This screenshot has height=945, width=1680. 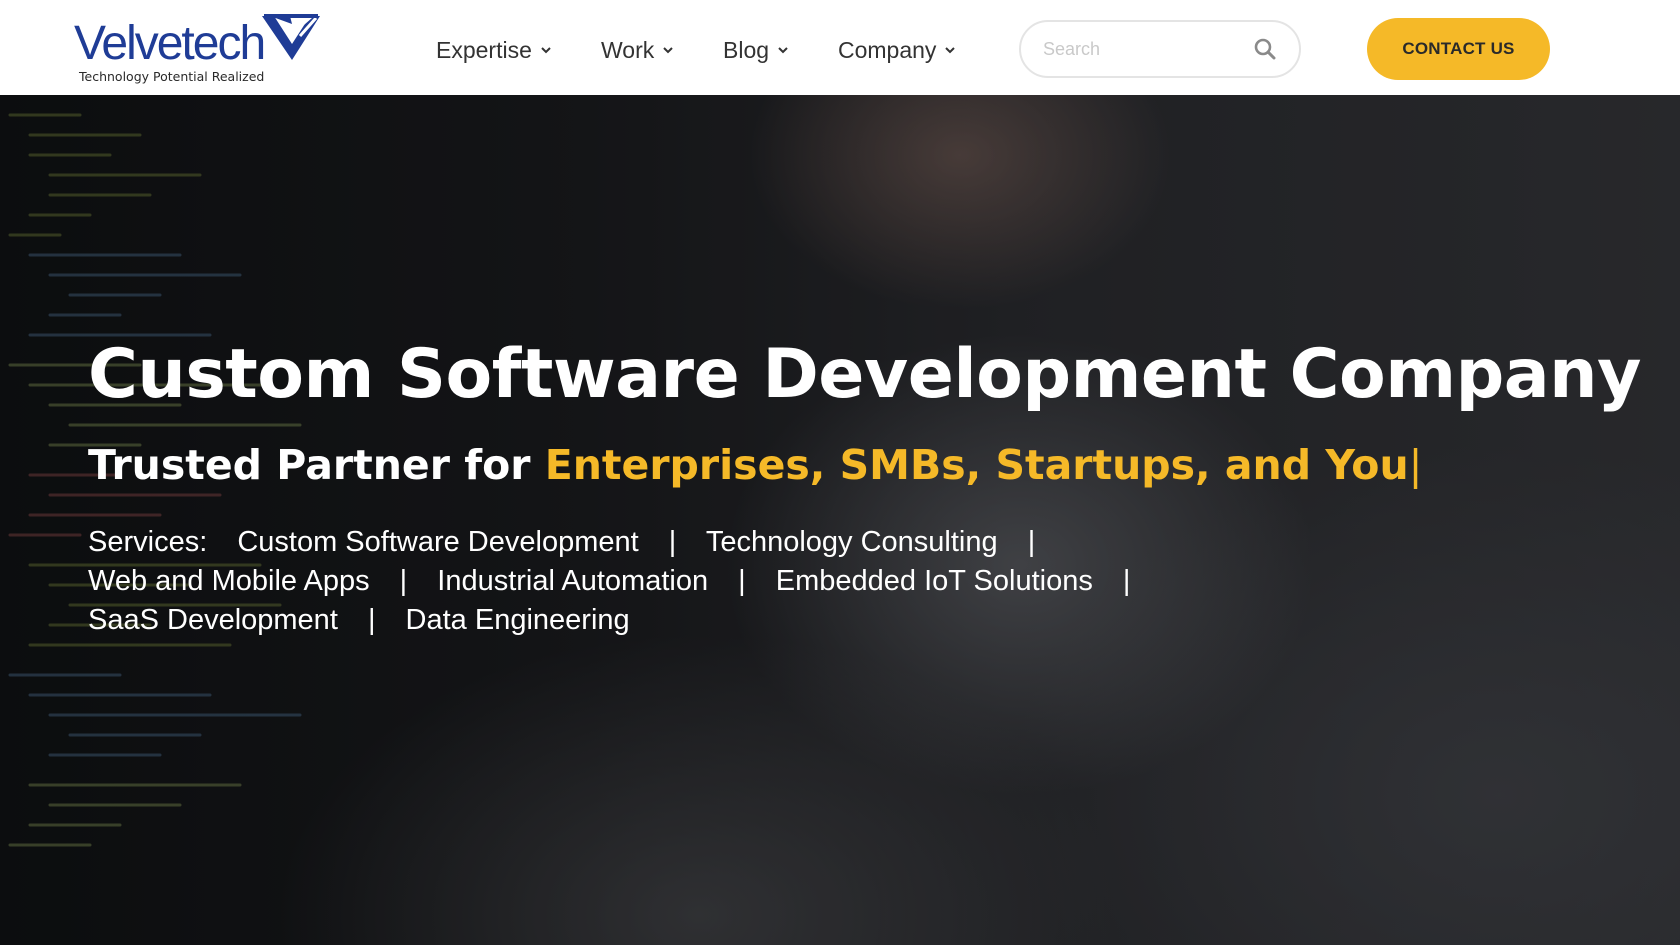 What do you see at coordinates (229, 581) in the screenshot?
I see `service-link-web-mobile-apps: Web and Mobile Apps` at bounding box center [229, 581].